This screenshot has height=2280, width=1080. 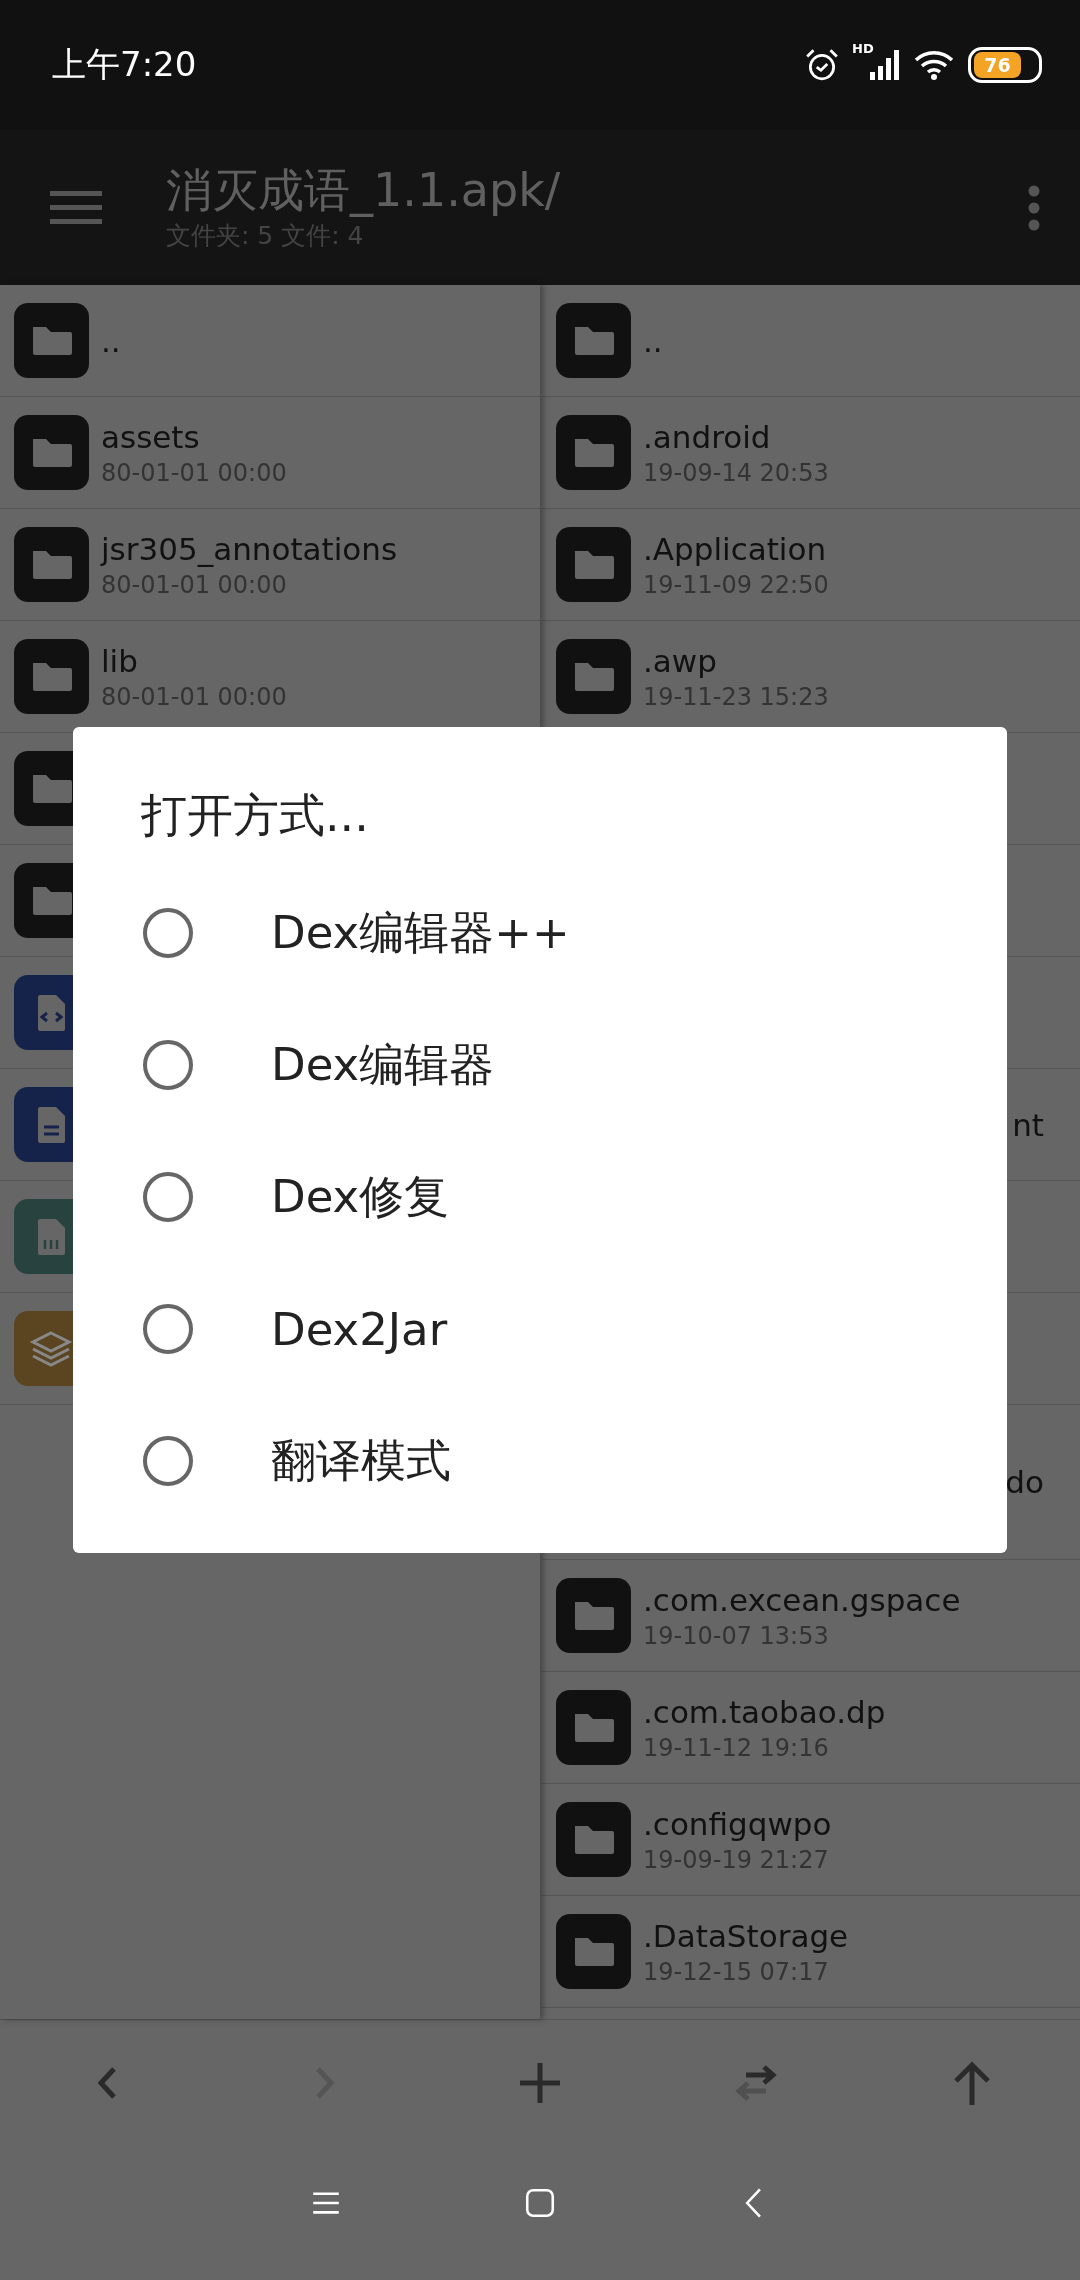 I want to click on file-name: .com.taobao.dp, so click(x=764, y=1711).